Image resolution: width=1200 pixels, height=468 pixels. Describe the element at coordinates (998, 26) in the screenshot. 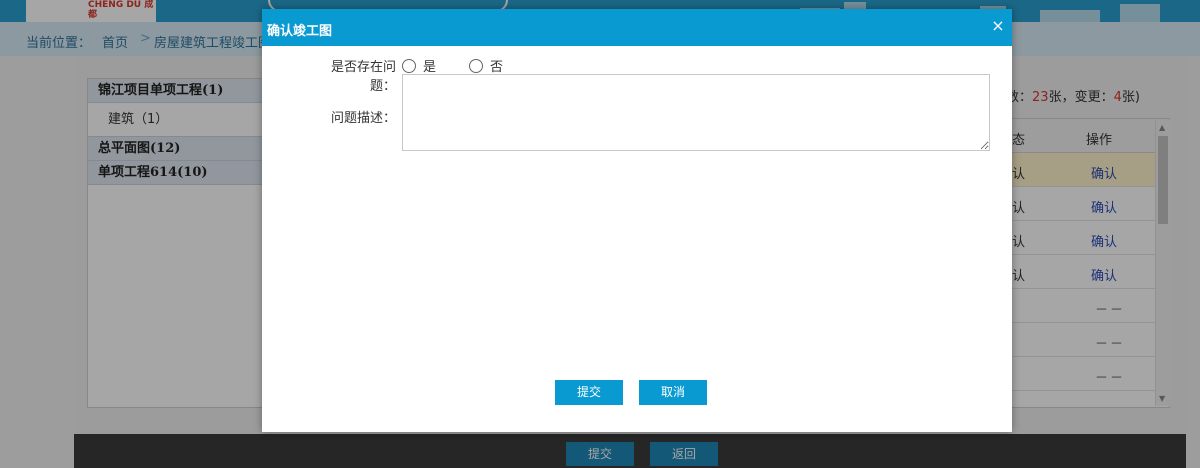

I see `close-icon: ×` at that location.